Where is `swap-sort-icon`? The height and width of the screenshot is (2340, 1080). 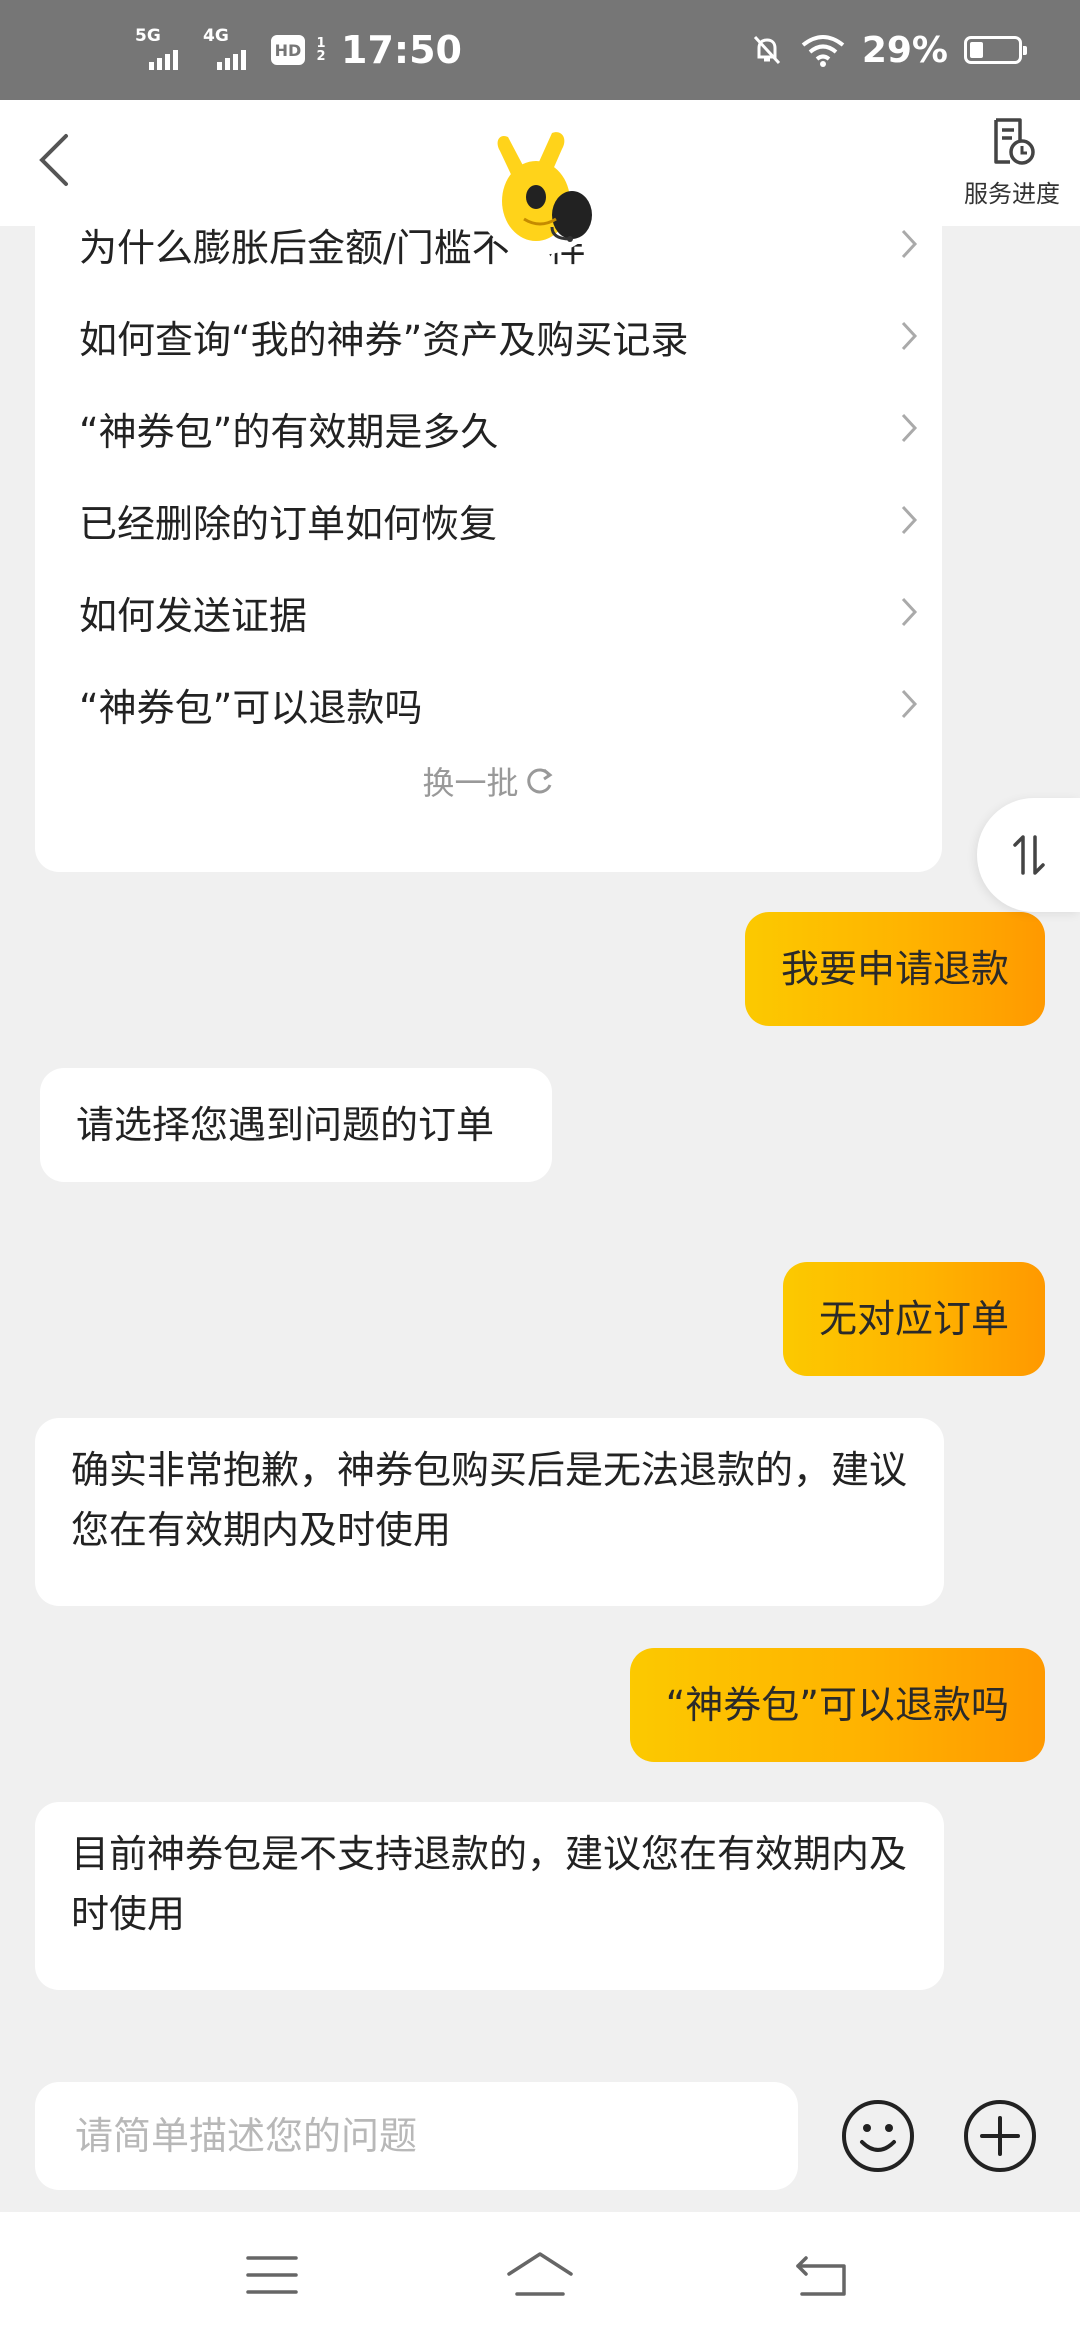 swap-sort-icon is located at coordinates (1028, 855).